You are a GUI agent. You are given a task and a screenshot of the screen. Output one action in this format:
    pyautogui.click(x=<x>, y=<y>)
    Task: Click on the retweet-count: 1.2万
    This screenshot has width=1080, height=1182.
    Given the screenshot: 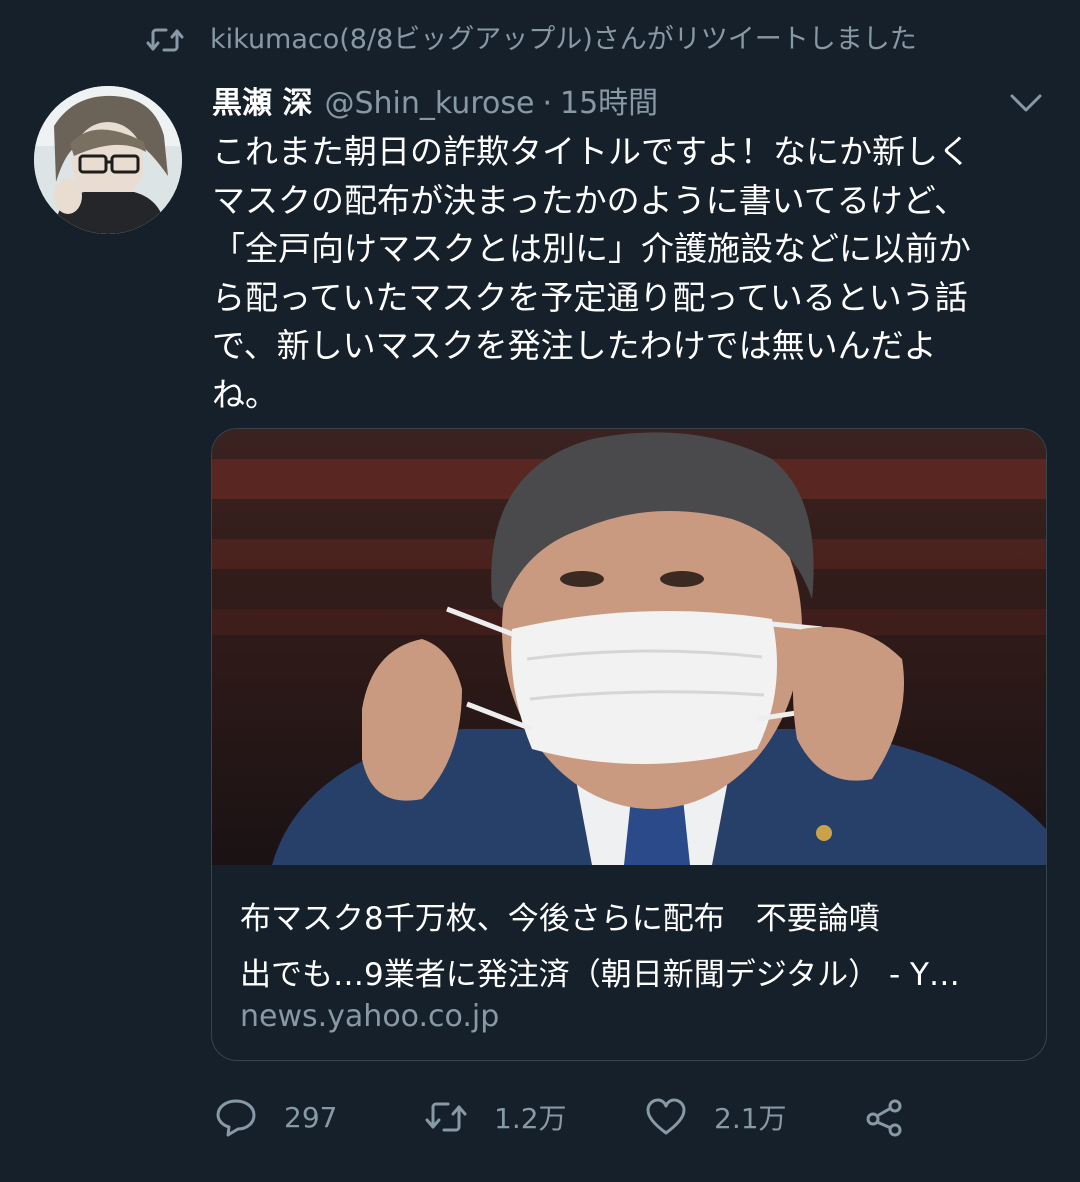 What is the action you would take?
    pyautogui.click(x=530, y=1118)
    